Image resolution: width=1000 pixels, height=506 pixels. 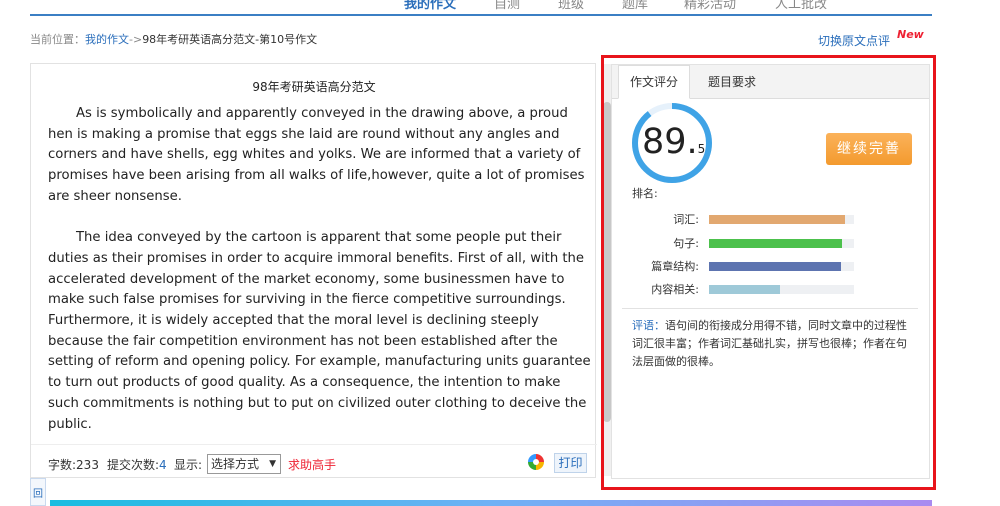 What do you see at coordinates (73, 465) in the screenshot?
I see `word-count: 字数:233` at bounding box center [73, 465].